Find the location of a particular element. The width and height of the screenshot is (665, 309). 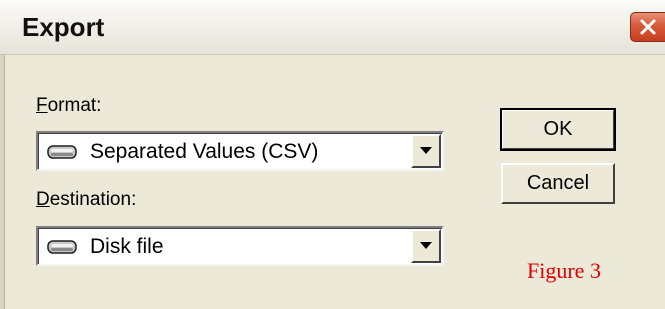

format-label: Format: is located at coordinates (68, 106).